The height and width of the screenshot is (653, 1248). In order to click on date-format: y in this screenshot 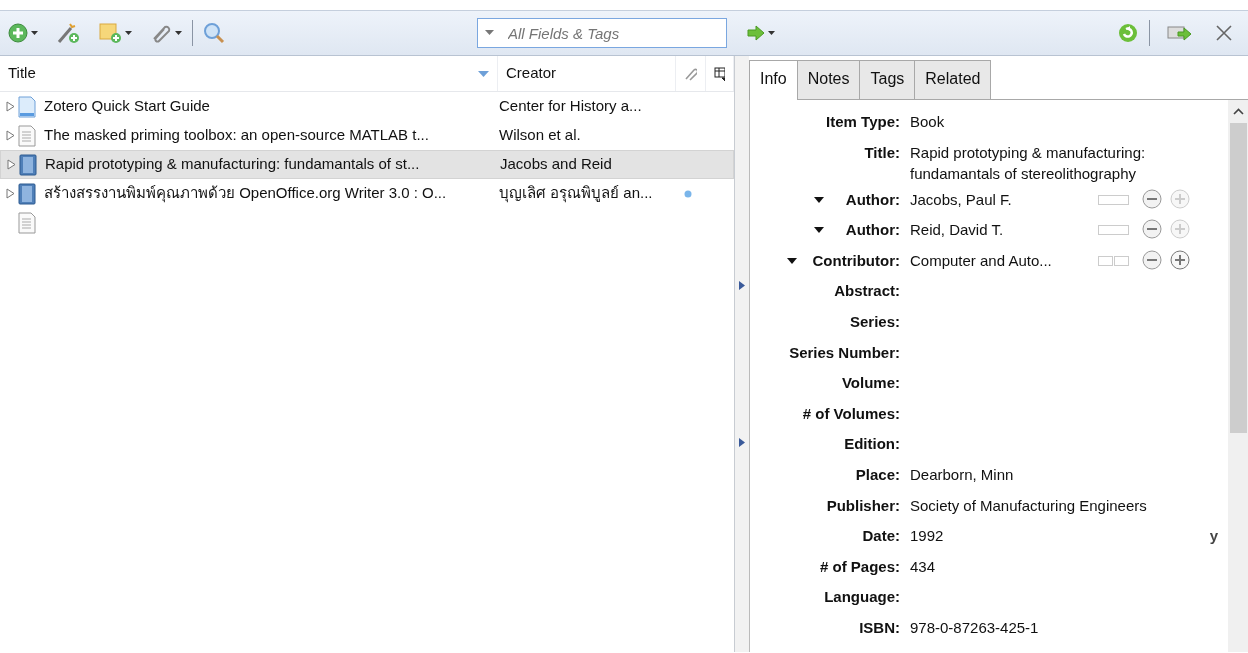, I will do `click(1214, 536)`.